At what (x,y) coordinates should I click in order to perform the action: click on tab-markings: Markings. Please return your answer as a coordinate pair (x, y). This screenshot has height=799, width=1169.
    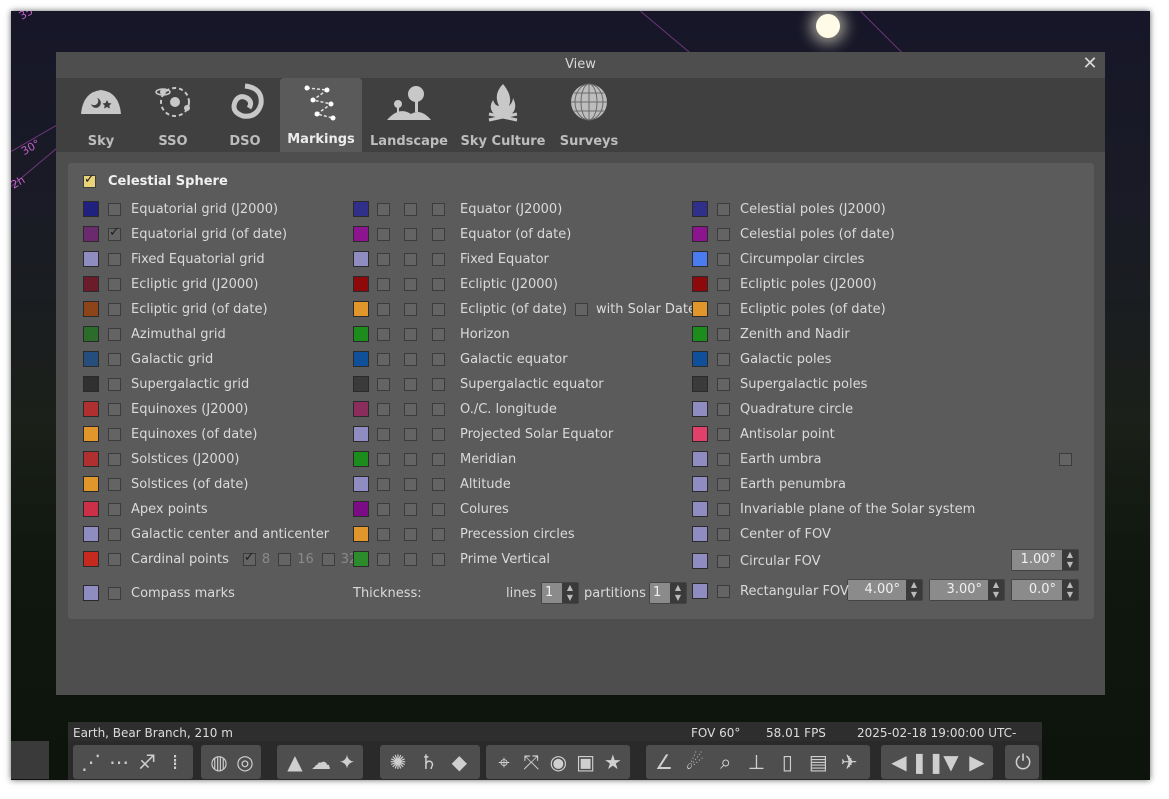
    Looking at the image, I should click on (321, 115).